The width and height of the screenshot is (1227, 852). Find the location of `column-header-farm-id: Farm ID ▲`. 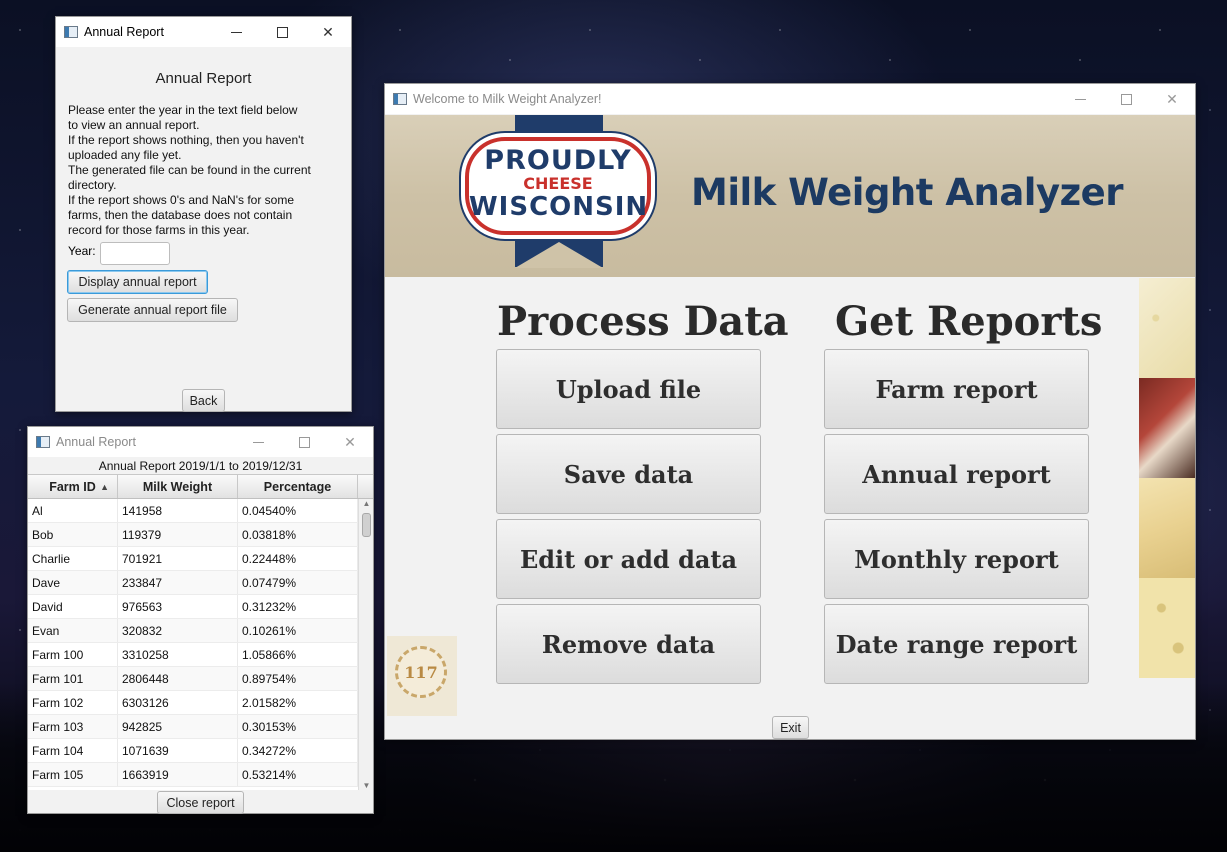

column-header-farm-id: Farm ID ▲ is located at coordinates (73, 486).